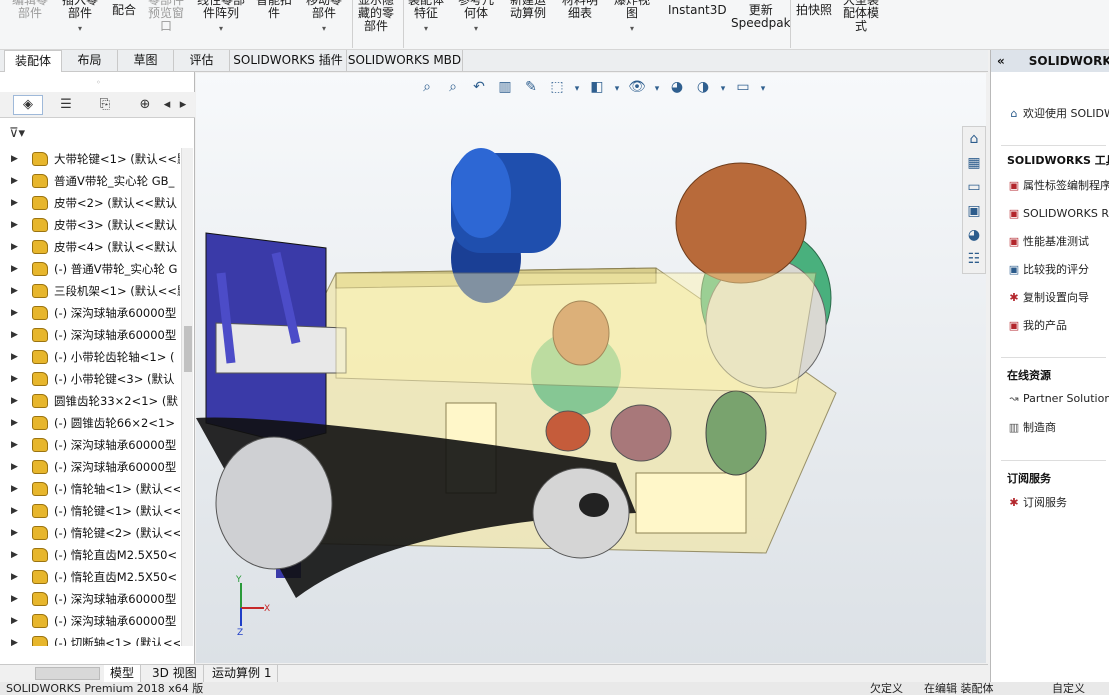  What do you see at coordinates (974, 259) in the screenshot?
I see `custom-properties-icon: ☷` at bounding box center [974, 259].